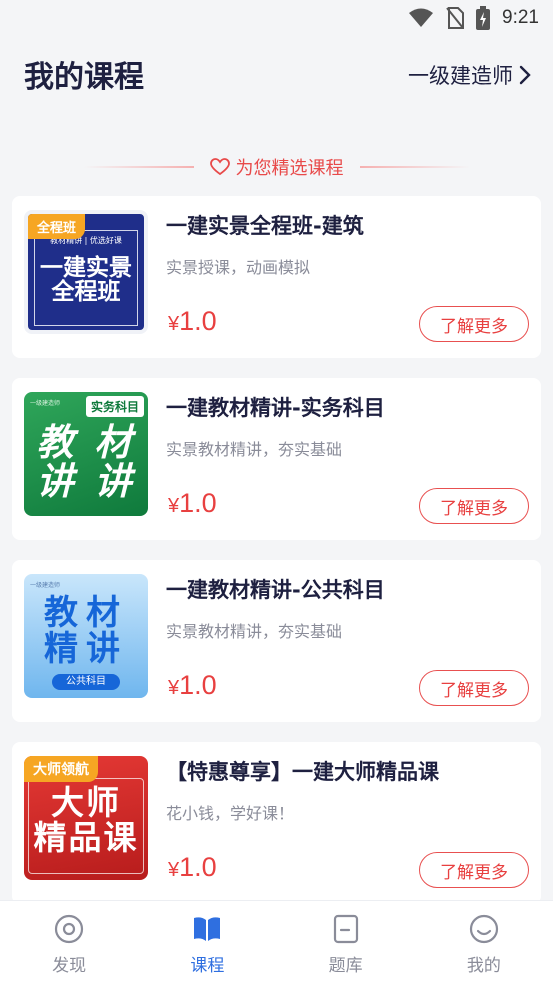  What do you see at coordinates (302, 772) in the screenshot?
I see `course-title: 【特惠尊享】一建大师精品课` at bounding box center [302, 772].